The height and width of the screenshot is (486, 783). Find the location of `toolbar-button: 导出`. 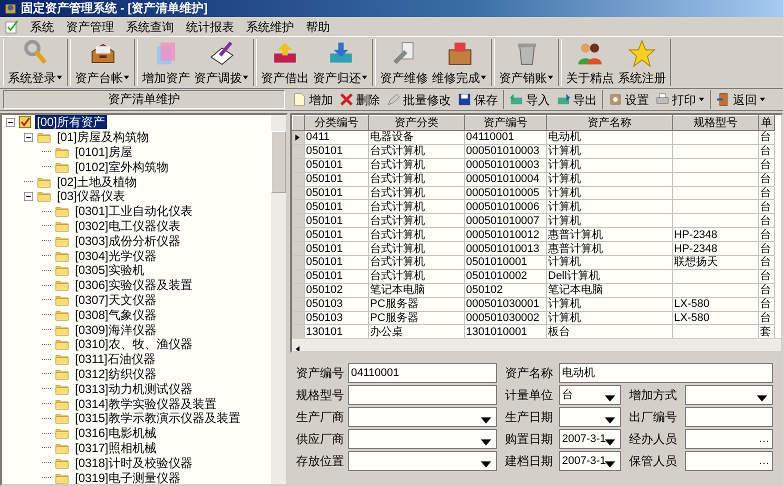

toolbar-button: 导出 is located at coordinates (576, 99).